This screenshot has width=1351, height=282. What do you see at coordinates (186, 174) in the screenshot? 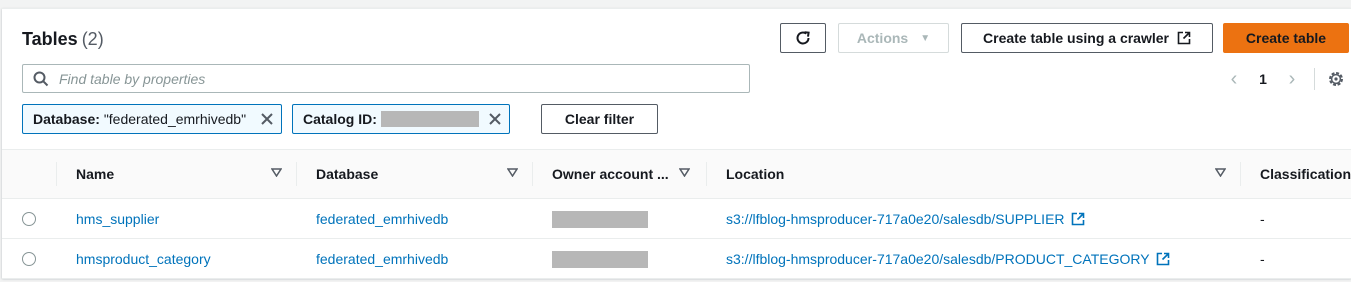
I see `column-header-name: Name` at bounding box center [186, 174].